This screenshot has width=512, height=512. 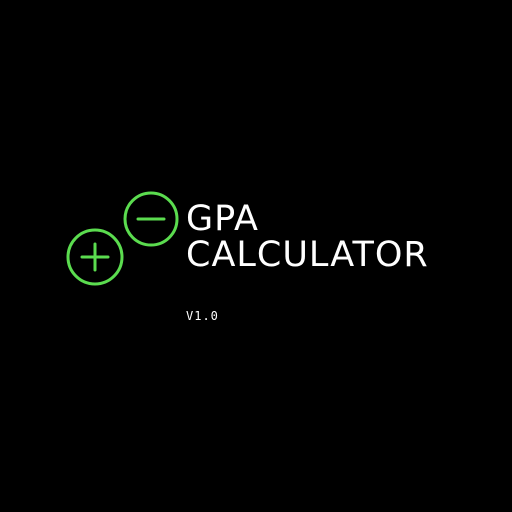 What do you see at coordinates (95, 257) in the screenshot?
I see `plus-circle-icon` at bounding box center [95, 257].